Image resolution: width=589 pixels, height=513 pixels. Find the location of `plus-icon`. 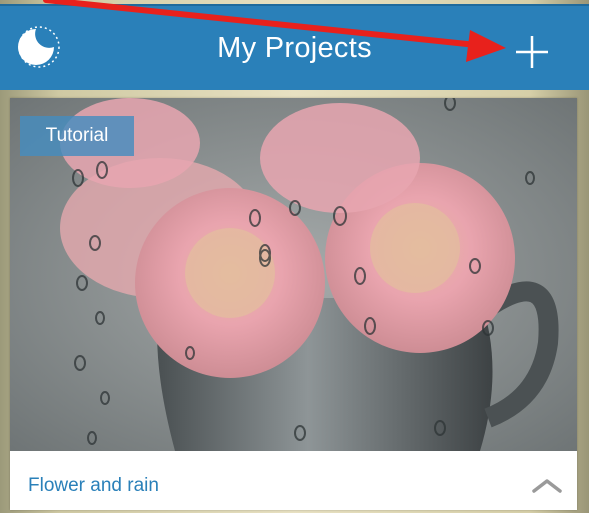

plus-icon is located at coordinates (532, 52).